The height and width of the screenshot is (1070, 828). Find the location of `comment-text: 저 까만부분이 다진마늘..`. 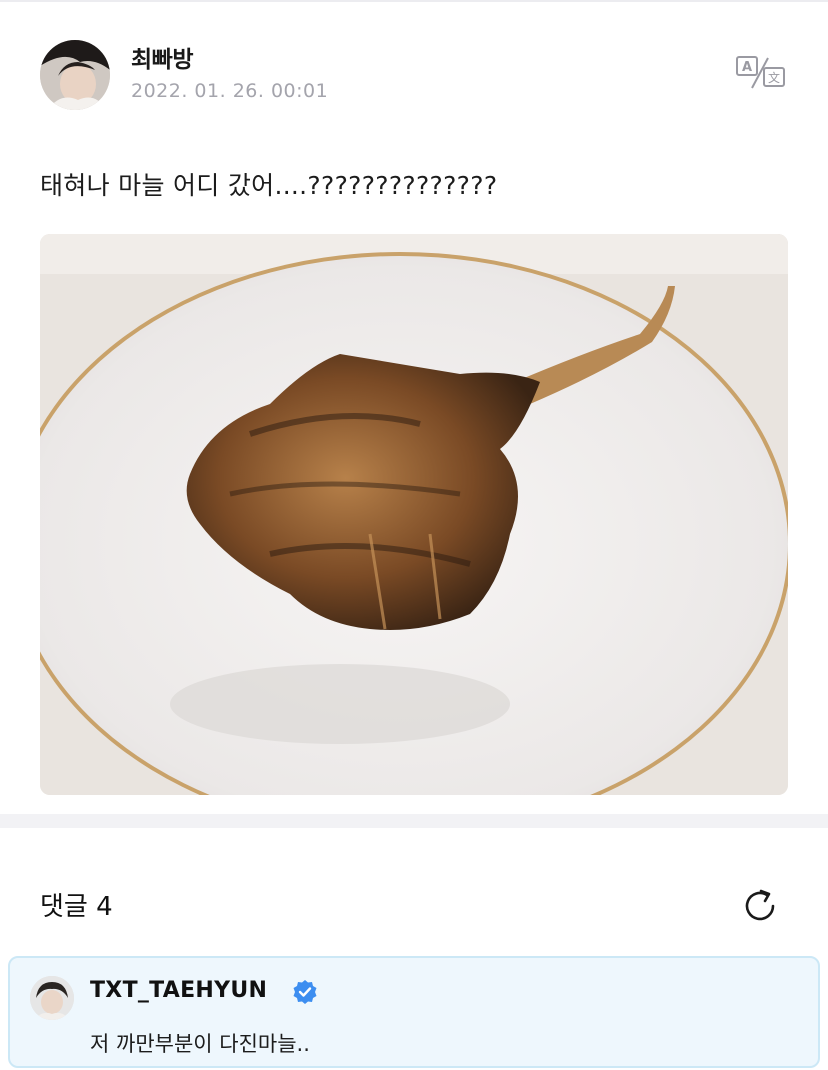

comment-text: 저 까만부분이 다진마늘.. is located at coordinates (200, 1044).